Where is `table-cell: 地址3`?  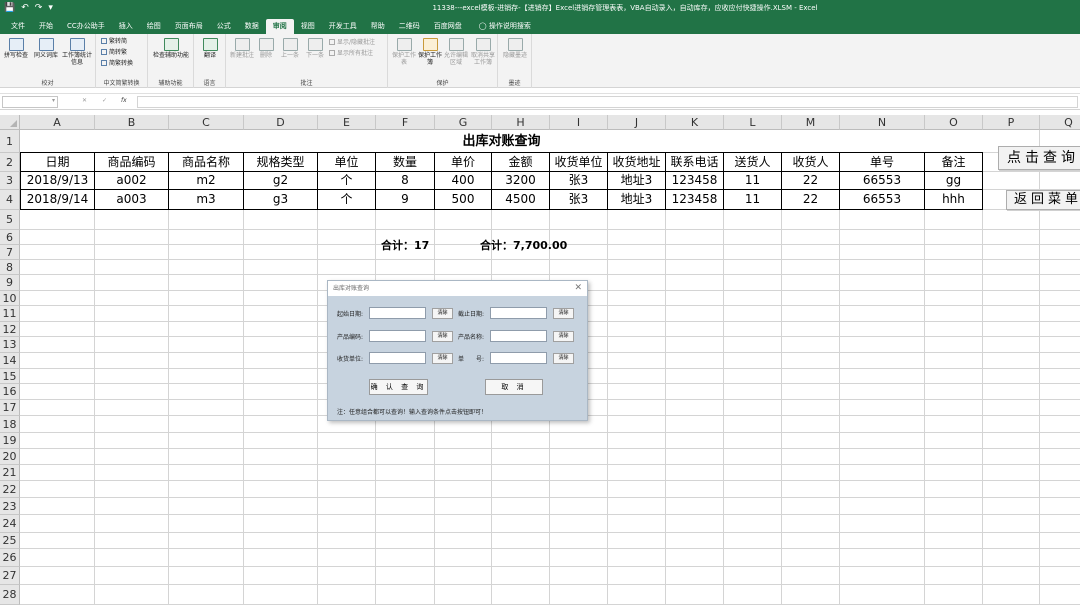
table-cell: 地址3 is located at coordinates (637, 181).